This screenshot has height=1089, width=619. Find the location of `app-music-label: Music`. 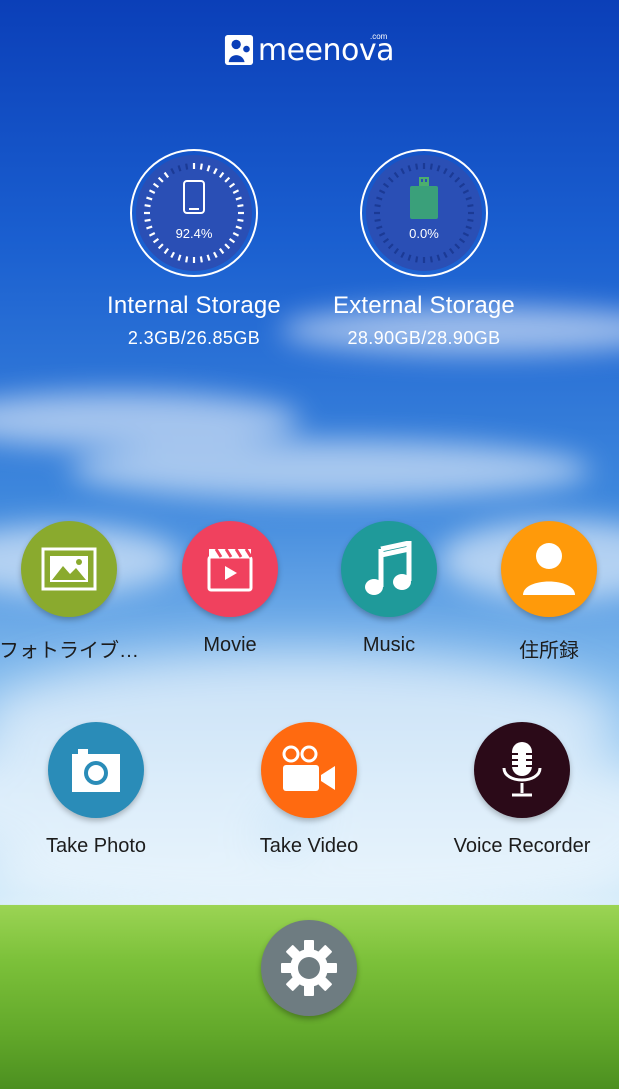

app-music-label: Music is located at coordinates (389, 645).